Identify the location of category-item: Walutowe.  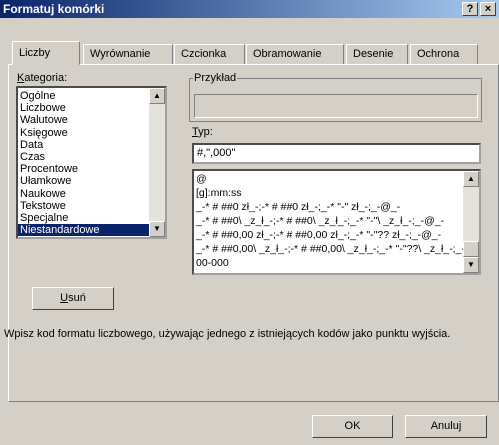
(91, 120).